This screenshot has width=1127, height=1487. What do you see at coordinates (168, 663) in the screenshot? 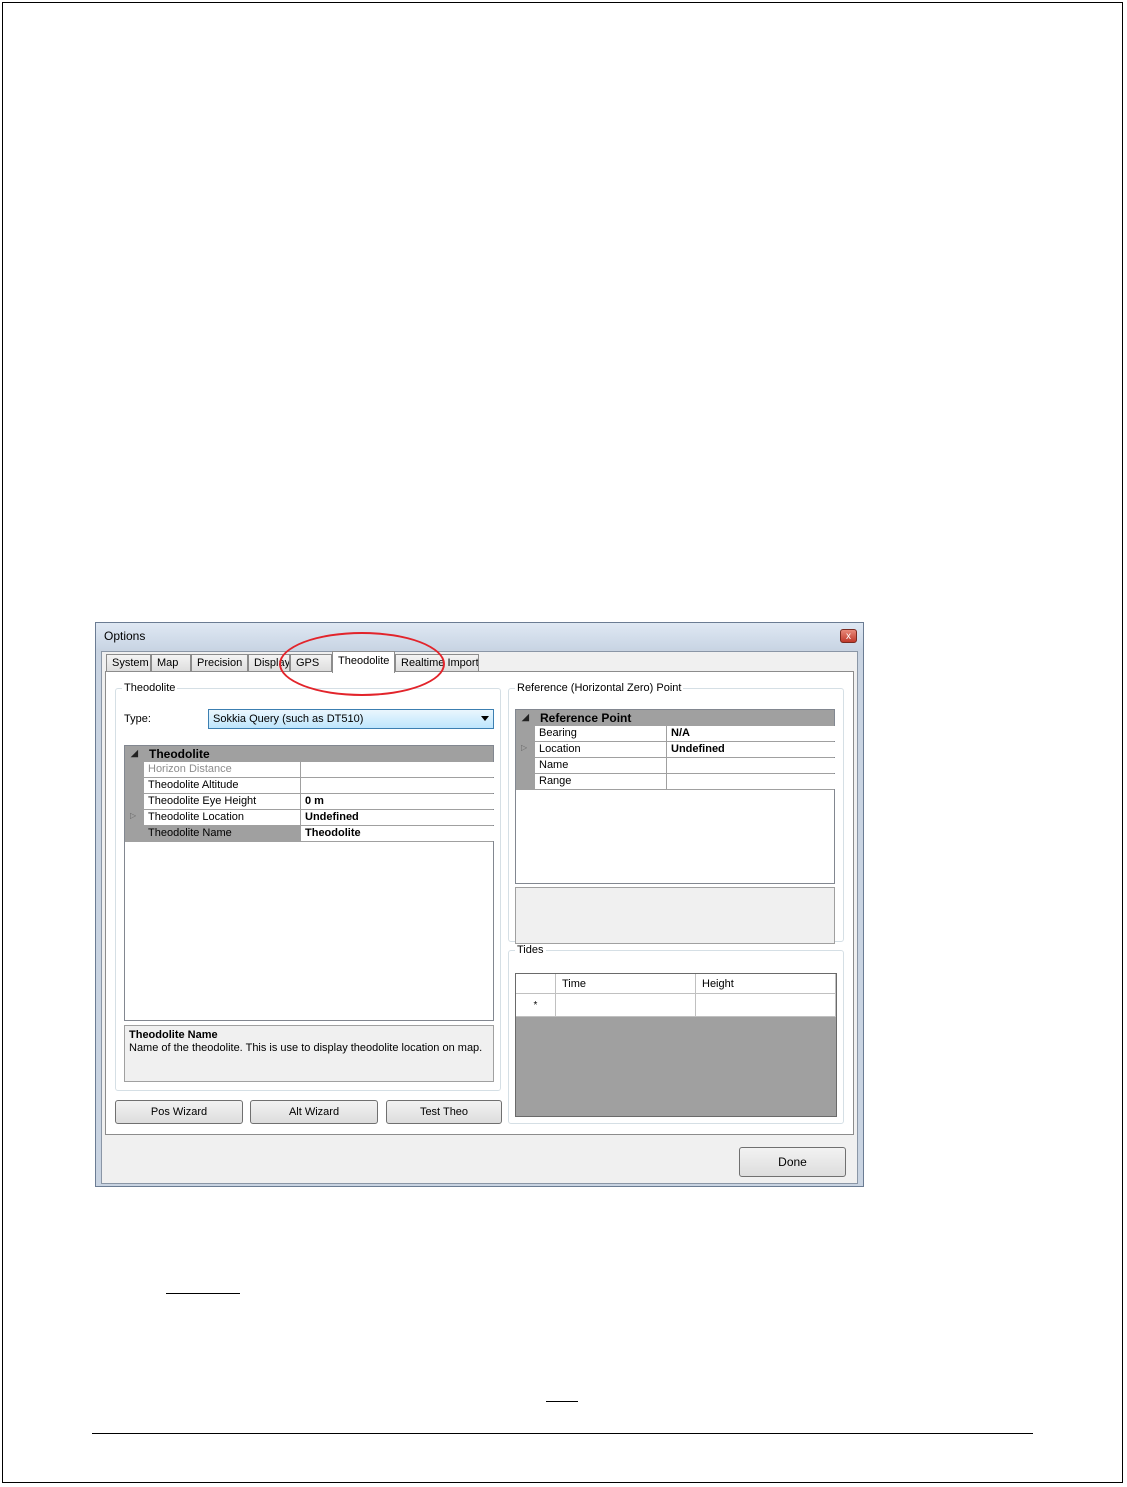
I see `tab-label: Map` at bounding box center [168, 663].